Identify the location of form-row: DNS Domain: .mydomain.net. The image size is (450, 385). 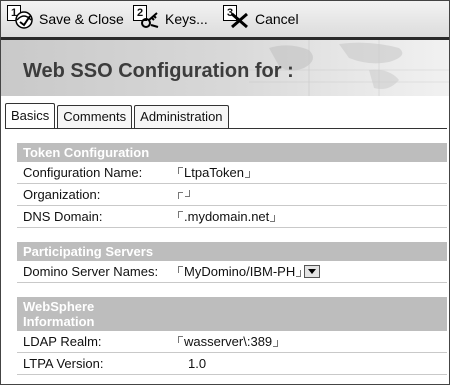
(232, 217).